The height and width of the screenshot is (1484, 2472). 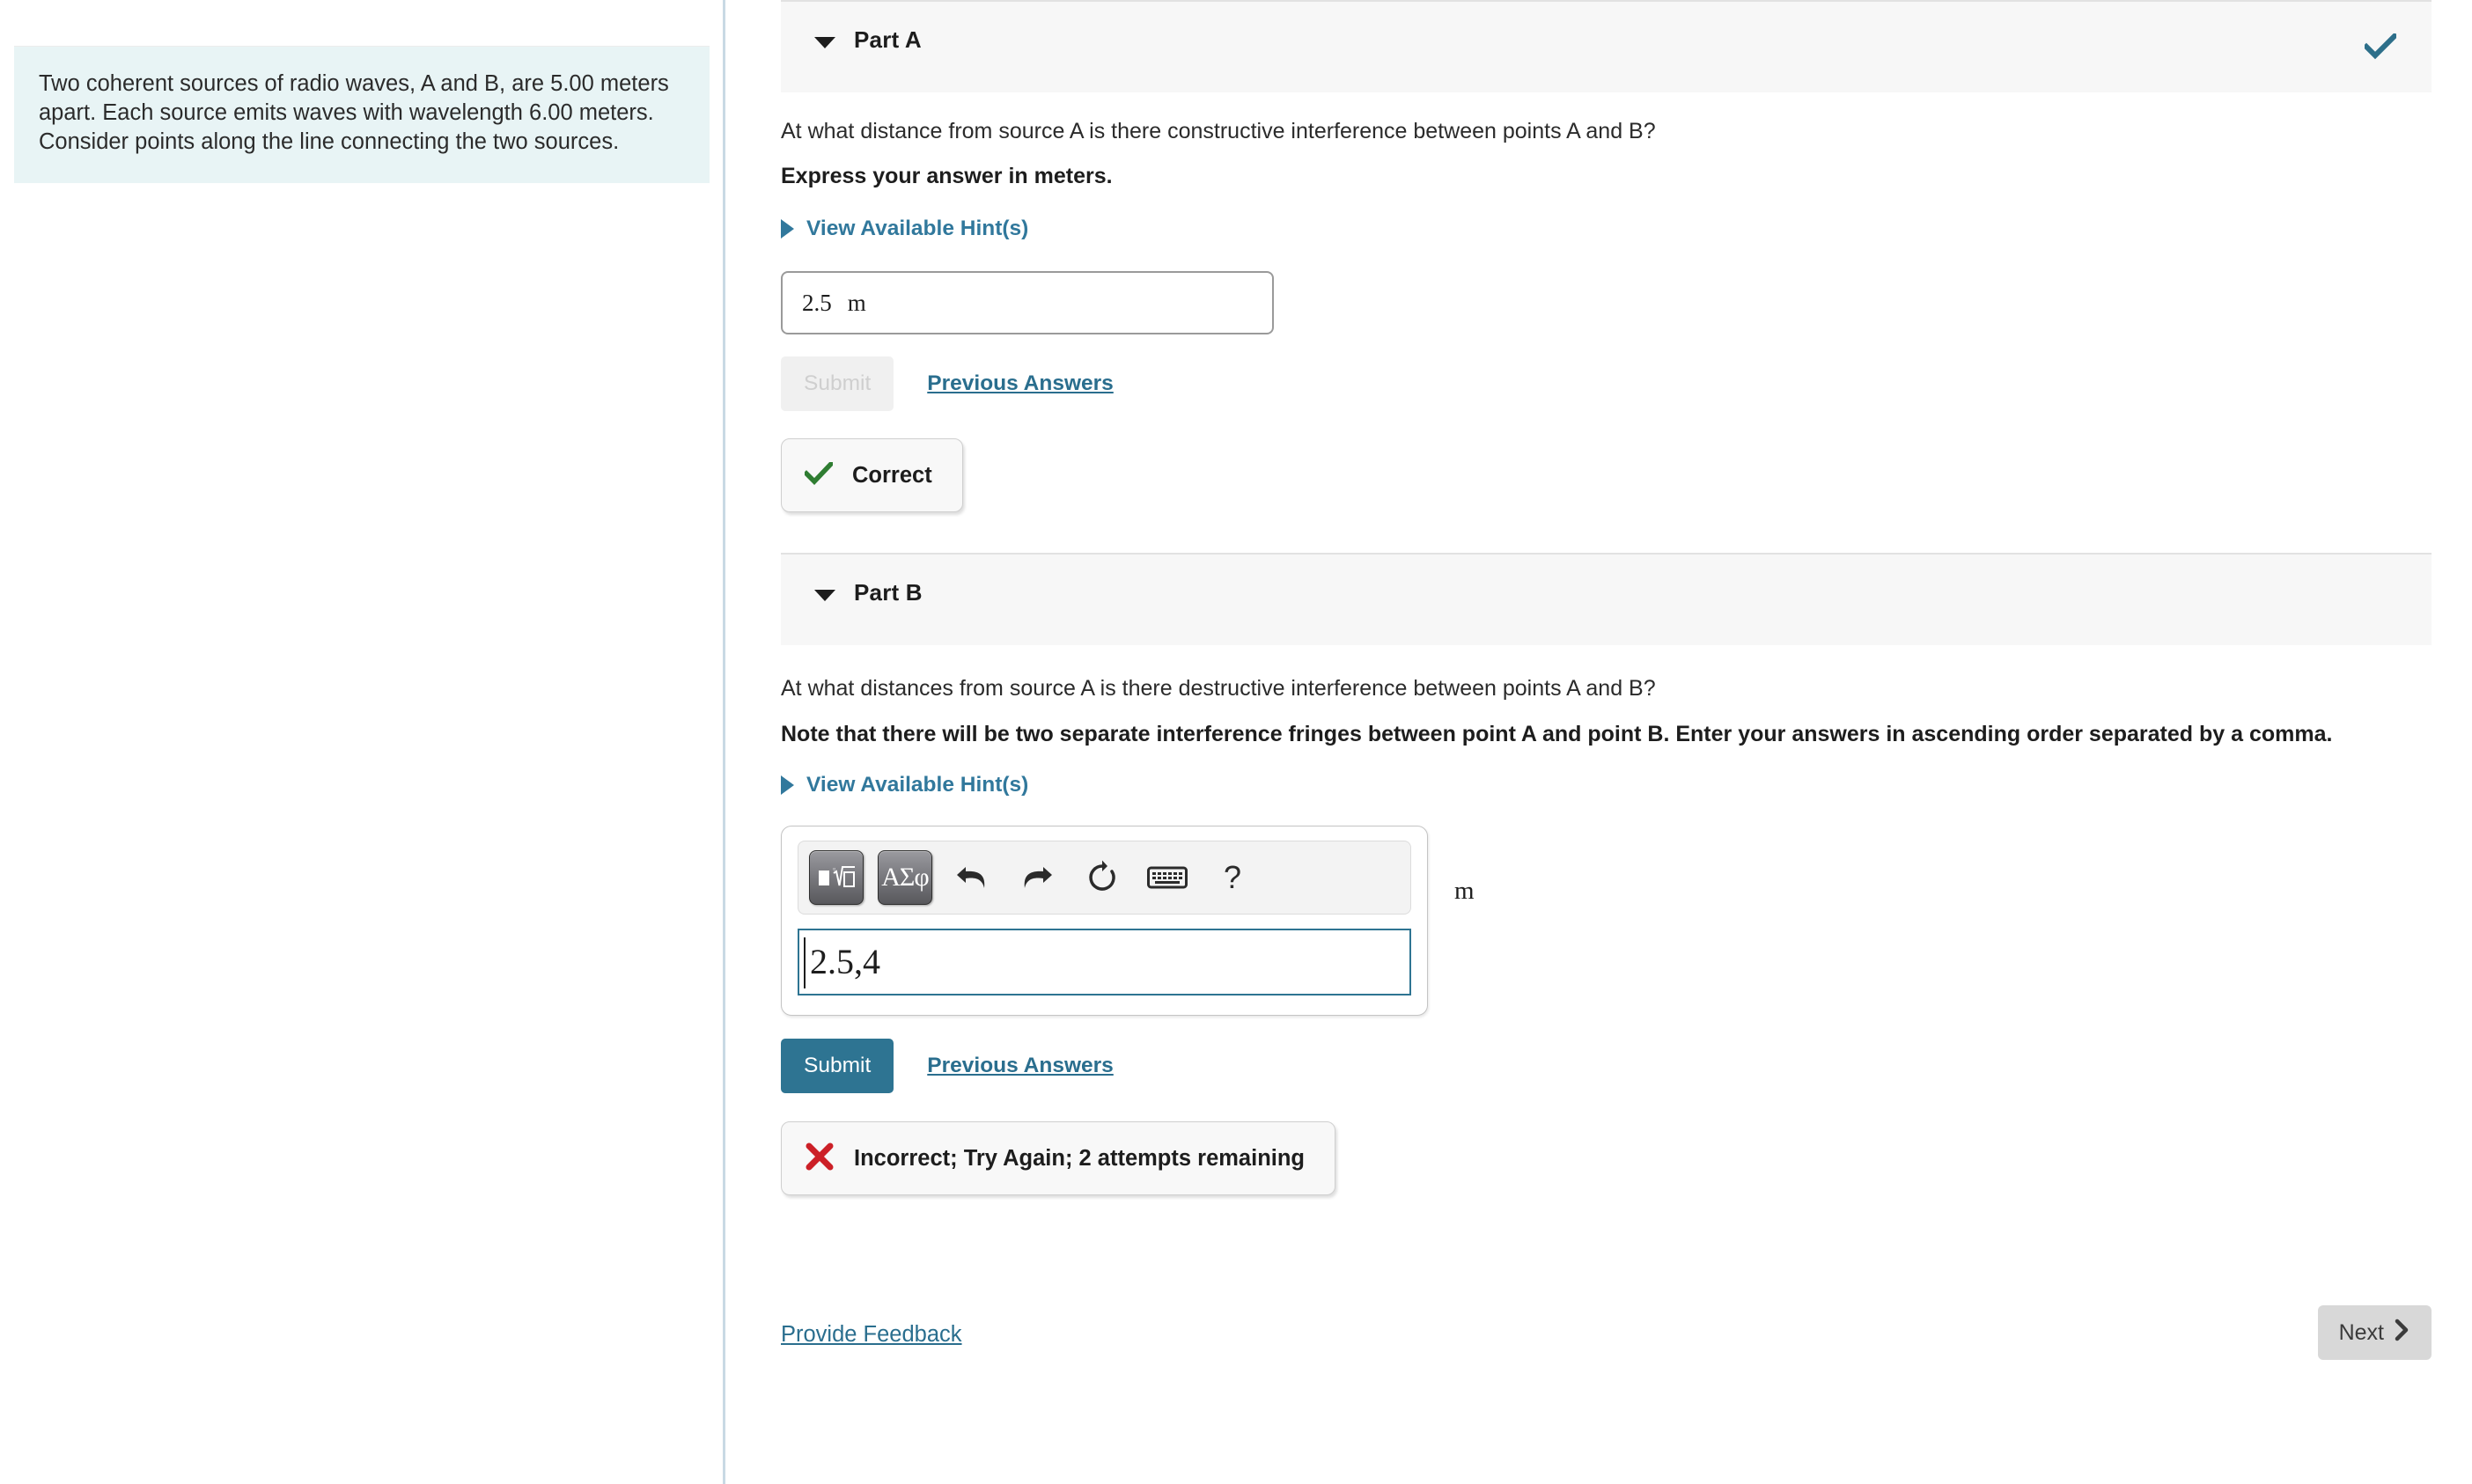 What do you see at coordinates (1606, 384) in the screenshot?
I see `part-a-action-row: Submit Previous Answers` at bounding box center [1606, 384].